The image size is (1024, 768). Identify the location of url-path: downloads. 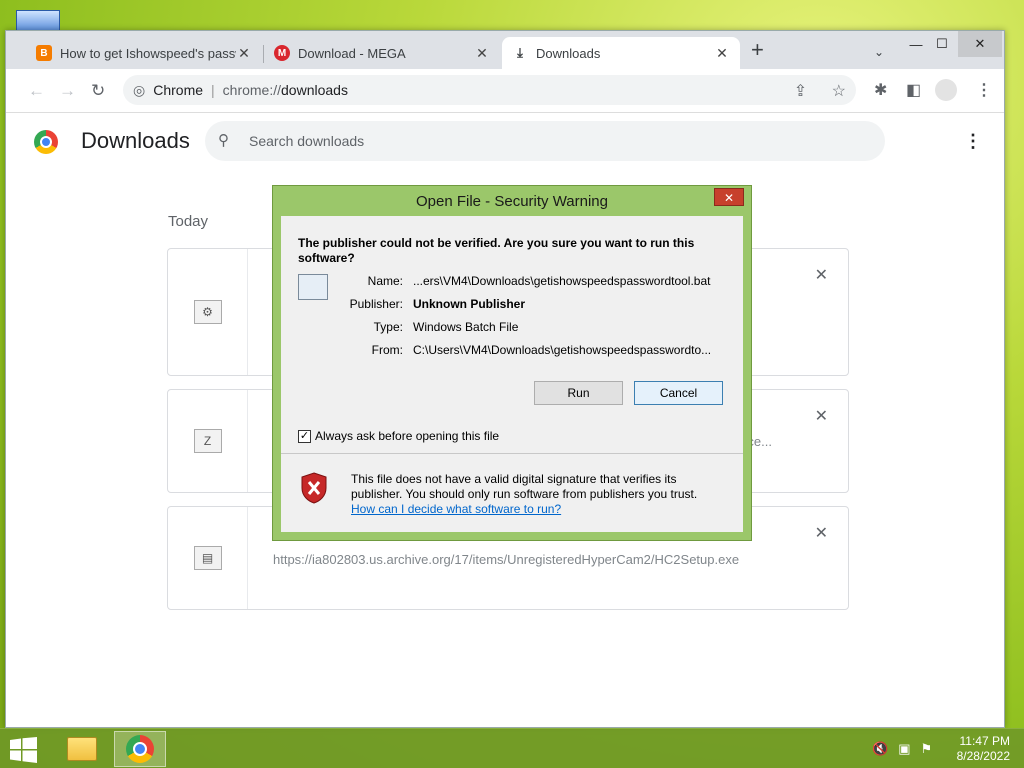
(314, 90).